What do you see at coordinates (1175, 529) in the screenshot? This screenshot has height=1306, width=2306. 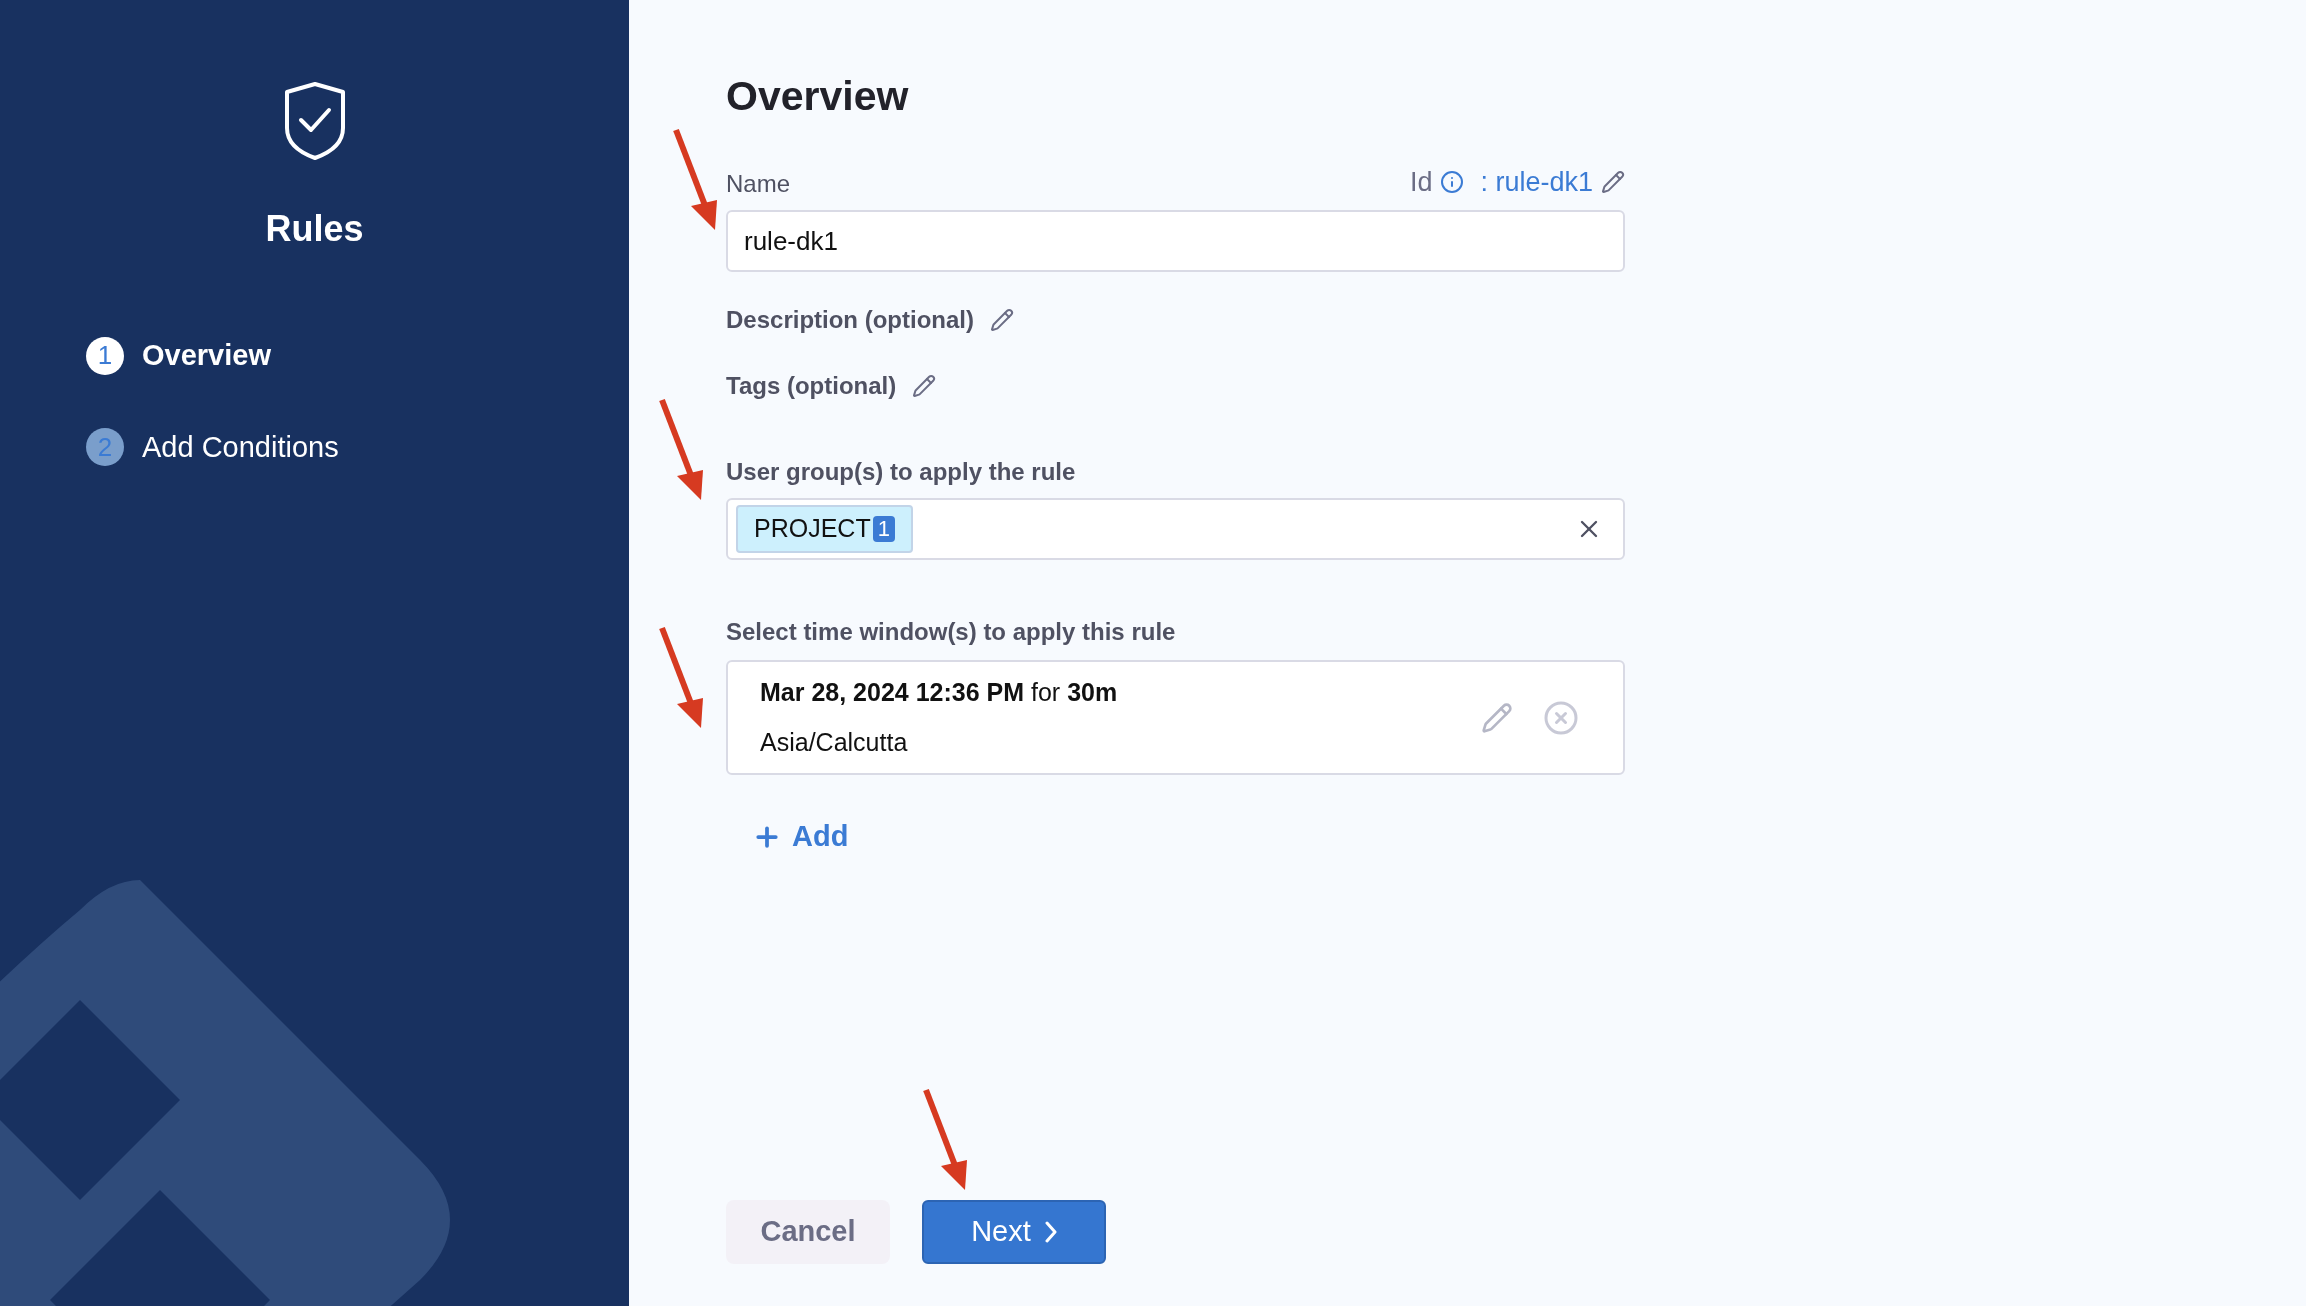 I see `user-group-select: PROJECT 1` at bounding box center [1175, 529].